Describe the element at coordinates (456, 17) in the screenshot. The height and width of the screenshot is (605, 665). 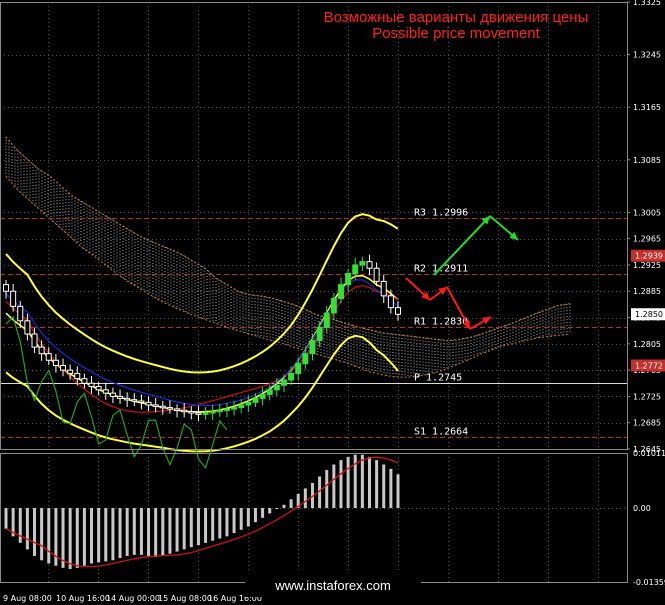
I see `title-russian: Возможные варианты движения цены` at that location.